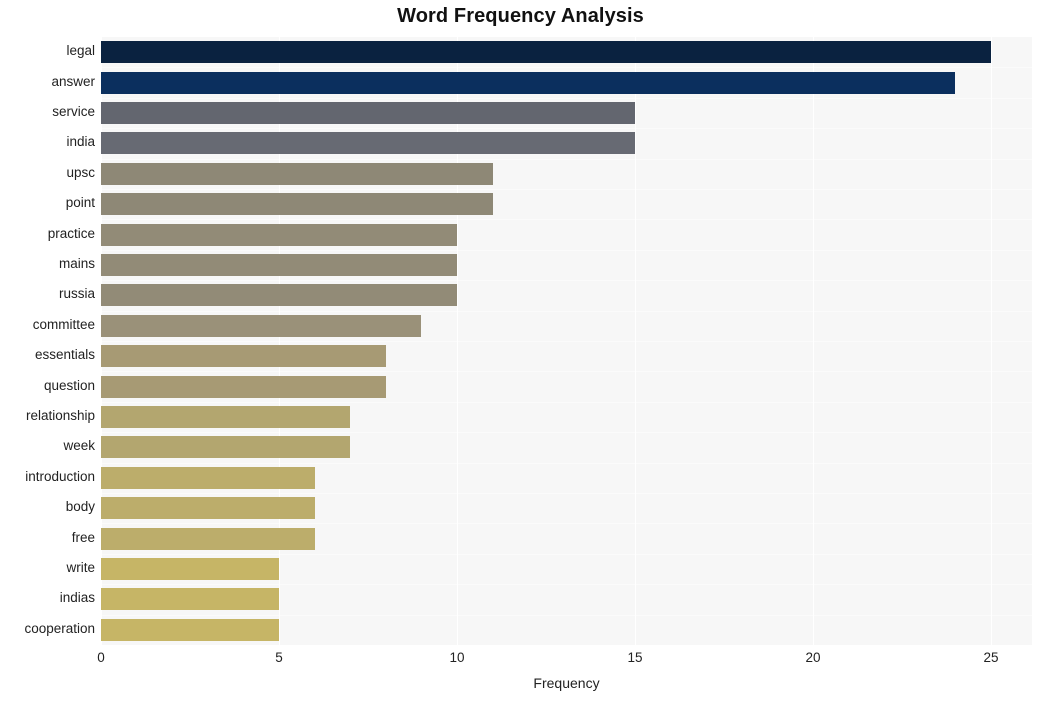  I want to click on y-tick-label-committee: committee, so click(63, 324).